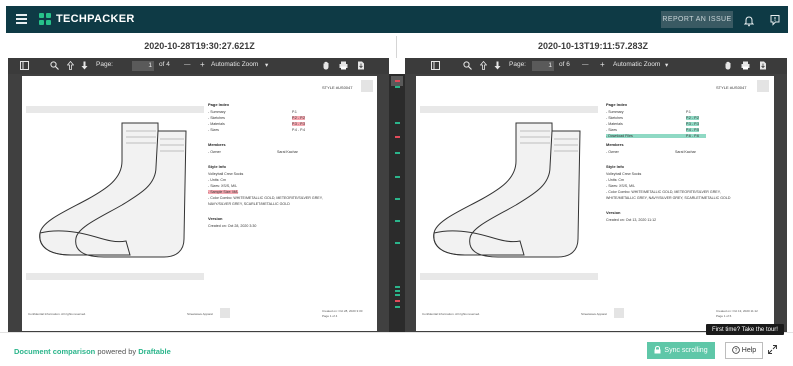  What do you see at coordinates (693, 130) in the screenshot?
I see `index-value-changed: P.4 - P.5` at bounding box center [693, 130].